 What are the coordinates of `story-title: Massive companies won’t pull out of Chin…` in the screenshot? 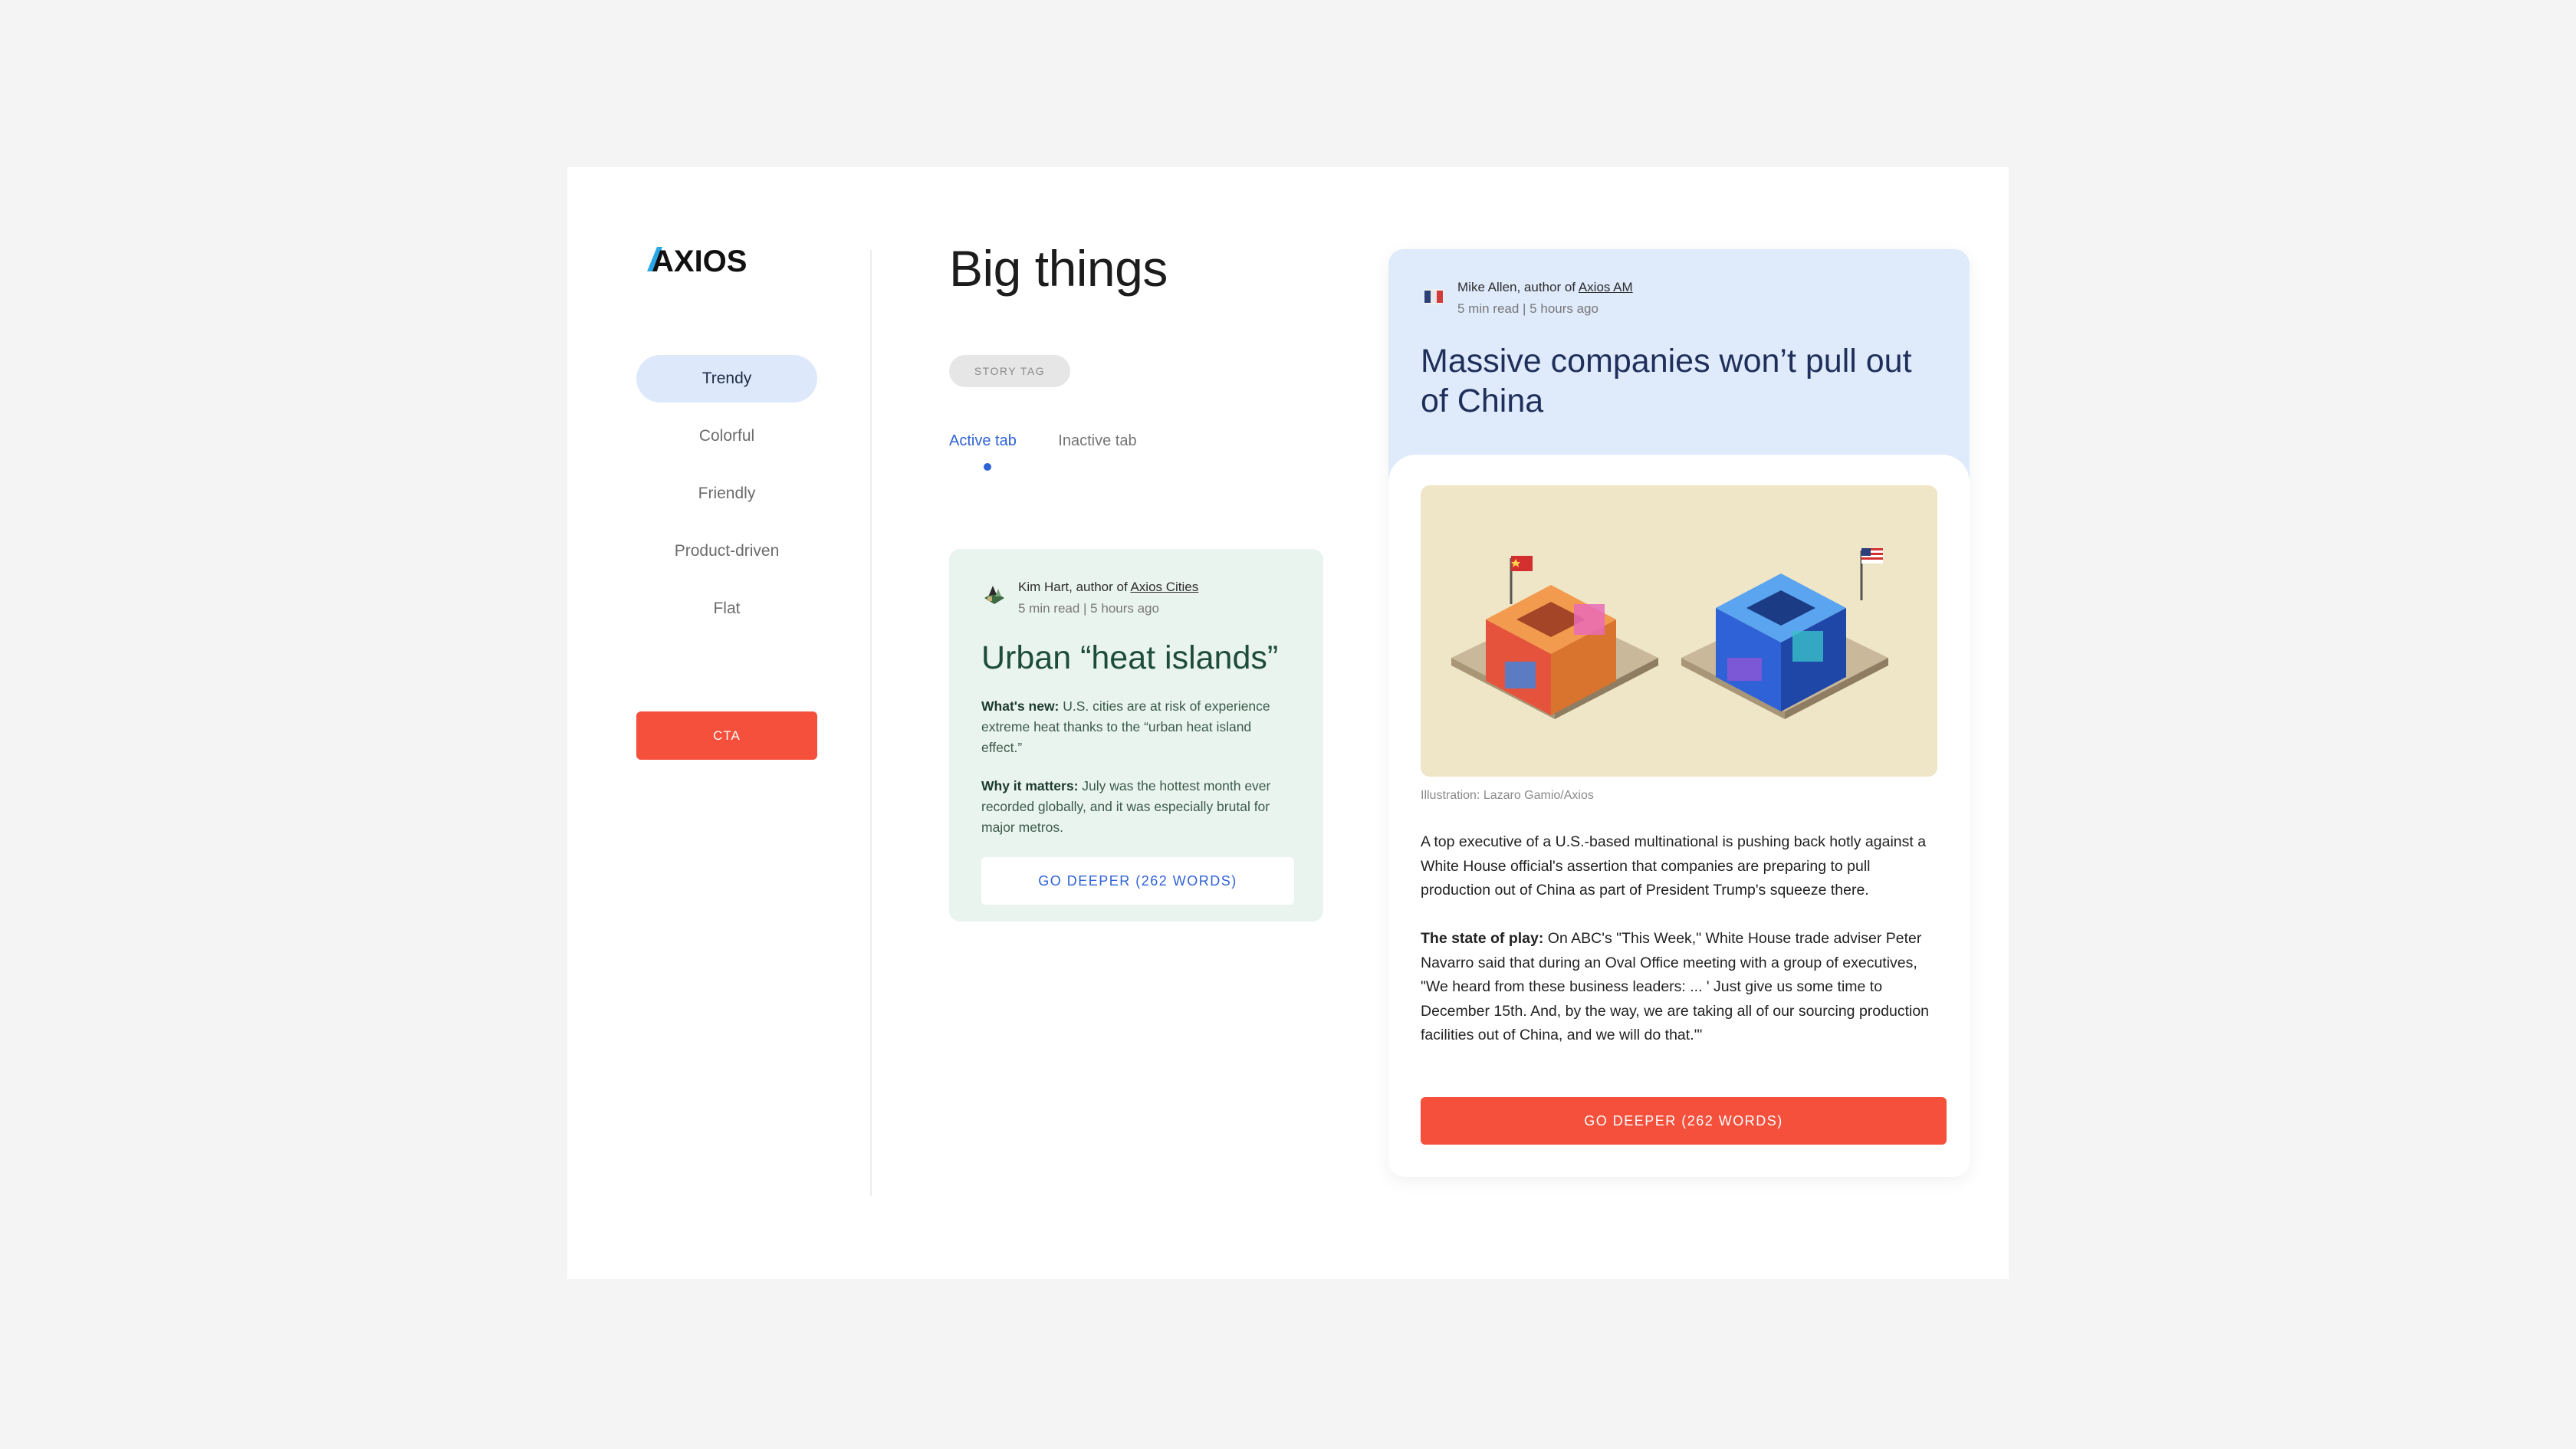 It's located at (1682, 381).